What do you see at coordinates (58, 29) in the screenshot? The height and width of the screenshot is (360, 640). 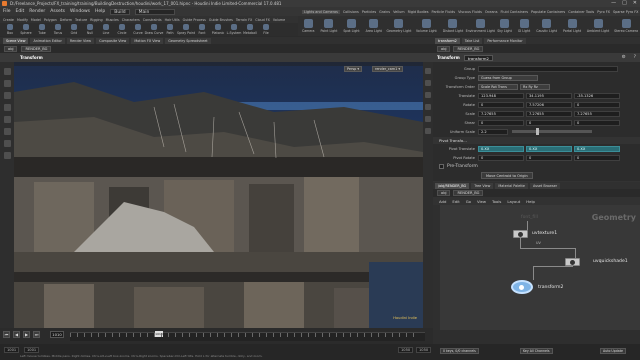 I see `left-shelf-tool: Torus` at bounding box center [58, 29].